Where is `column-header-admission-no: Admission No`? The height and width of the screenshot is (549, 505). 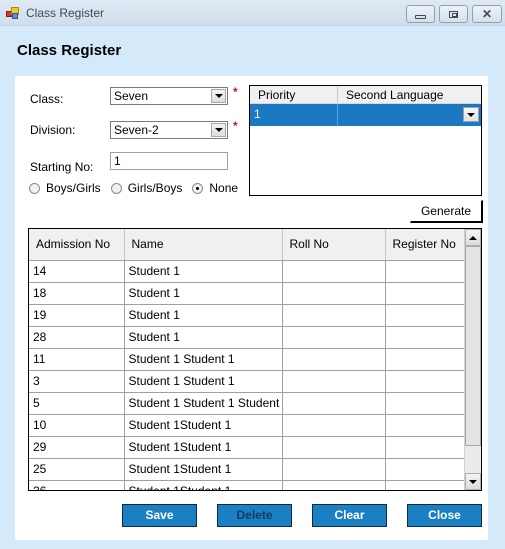 column-header-admission-no: Admission No is located at coordinates (77, 245).